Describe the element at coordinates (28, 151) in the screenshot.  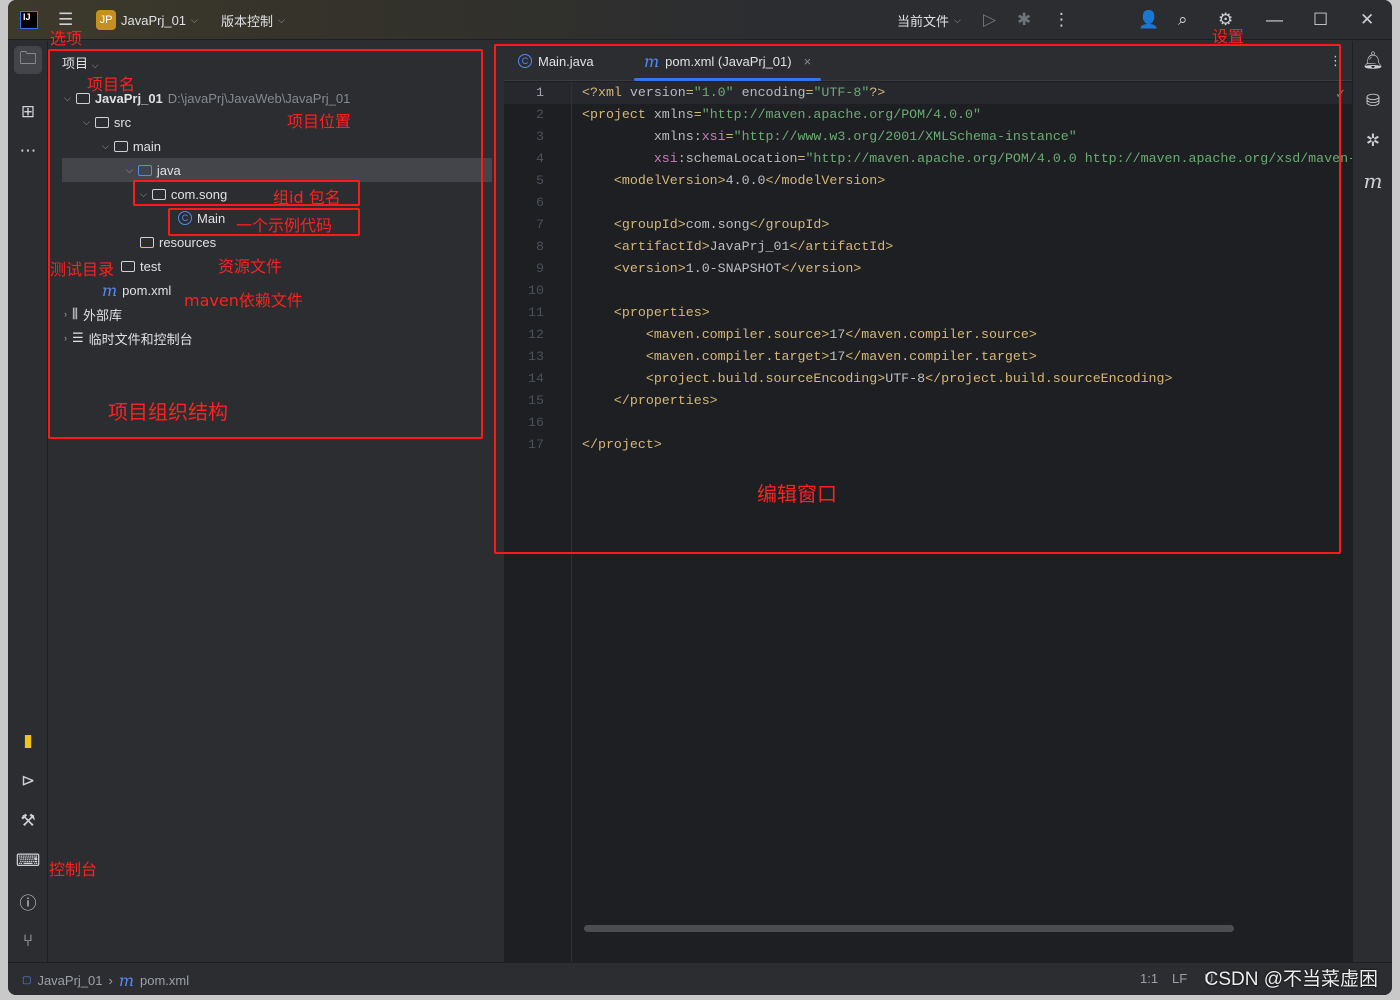
I see `more-tools-icon: ⋯` at that location.